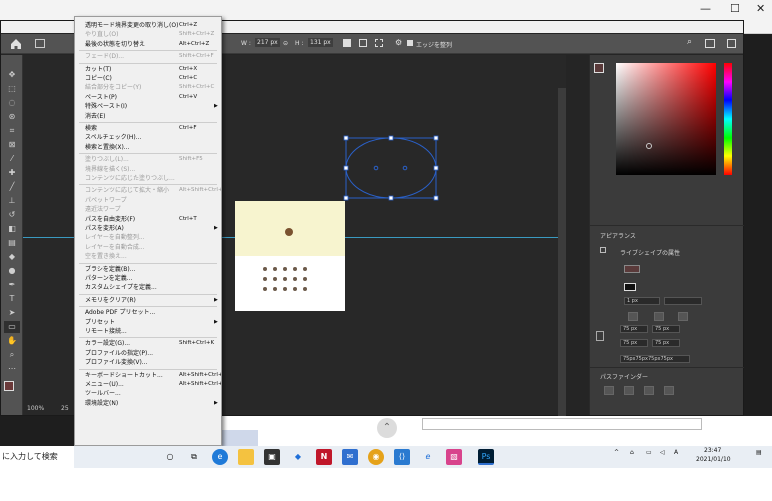 The image size is (772, 501). I want to click on link-icon: ⊝, so click(285, 43).